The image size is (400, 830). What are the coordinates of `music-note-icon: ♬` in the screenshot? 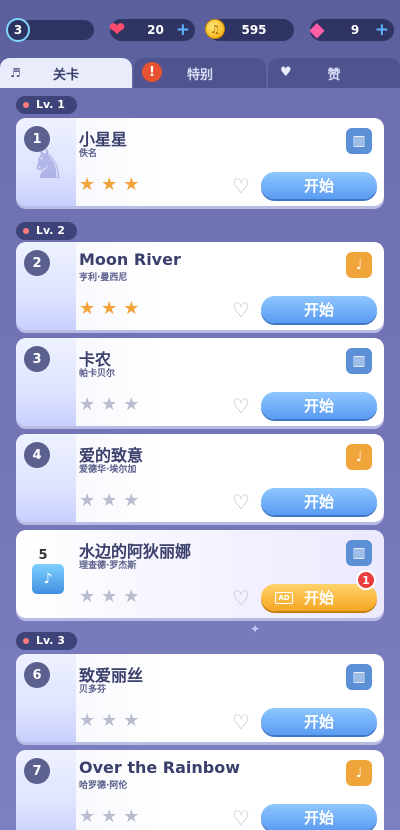 It's located at (15, 73).